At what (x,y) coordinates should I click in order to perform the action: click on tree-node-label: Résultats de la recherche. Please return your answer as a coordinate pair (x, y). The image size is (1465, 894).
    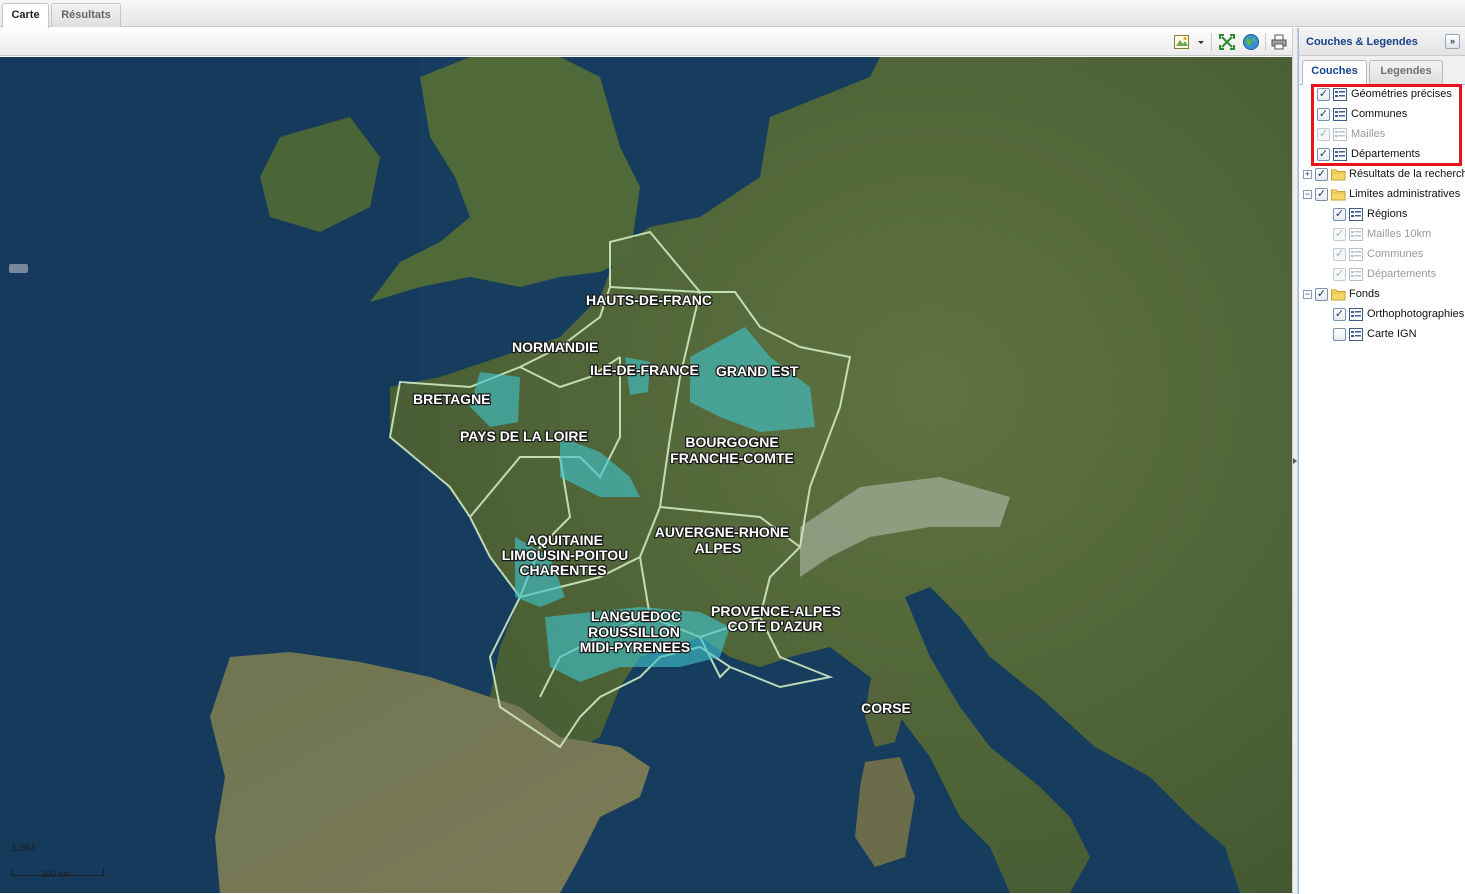
    Looking at the image, I should click on (1407, 174).